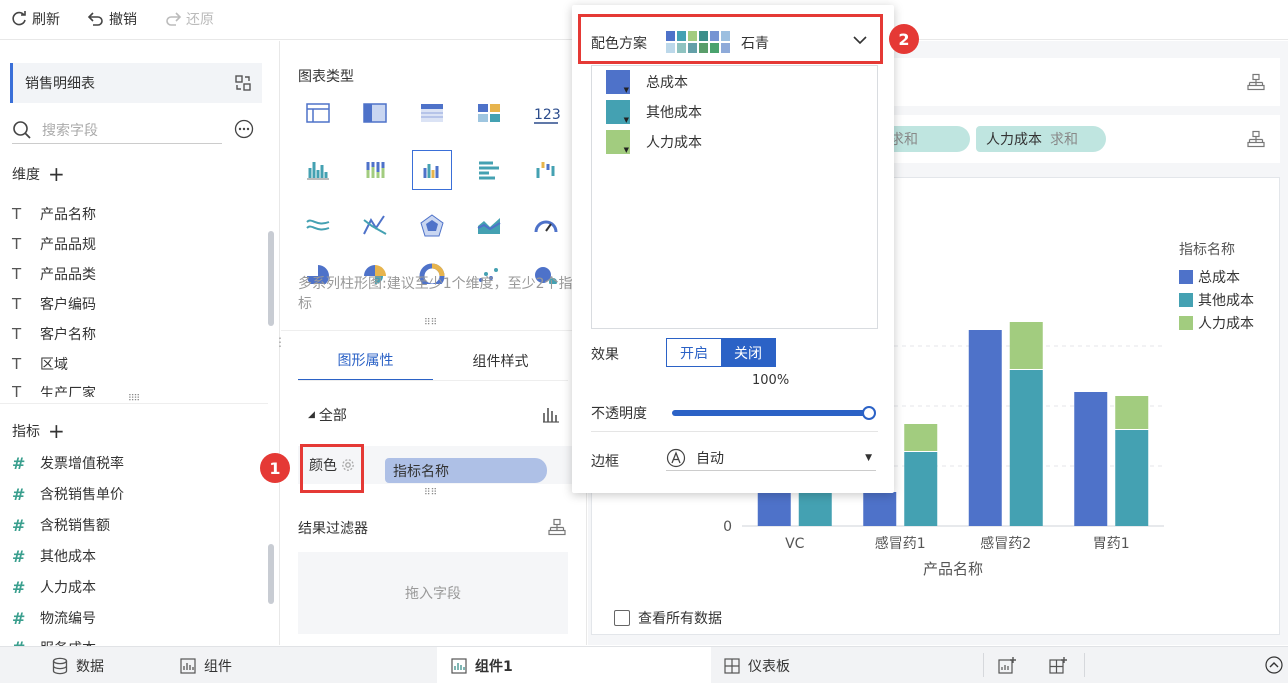  Describe the element at coordinates (1007, 666) in the screenshot. I see `add-component-icon` at that location.